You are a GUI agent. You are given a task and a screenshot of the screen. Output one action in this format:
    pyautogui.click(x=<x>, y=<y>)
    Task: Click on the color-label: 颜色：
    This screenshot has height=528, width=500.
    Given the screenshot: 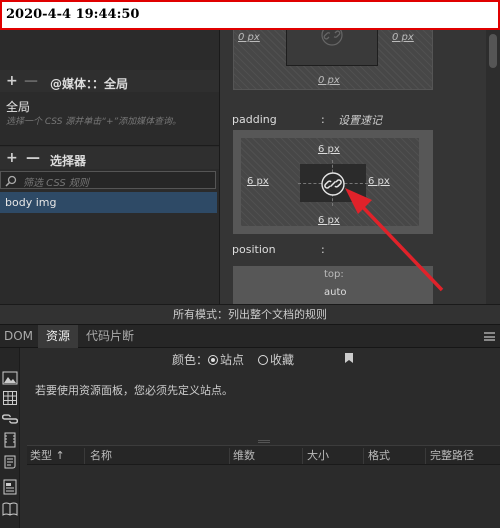 What is the action you would take?
    pyautogui.click(x=190, y=360)
    